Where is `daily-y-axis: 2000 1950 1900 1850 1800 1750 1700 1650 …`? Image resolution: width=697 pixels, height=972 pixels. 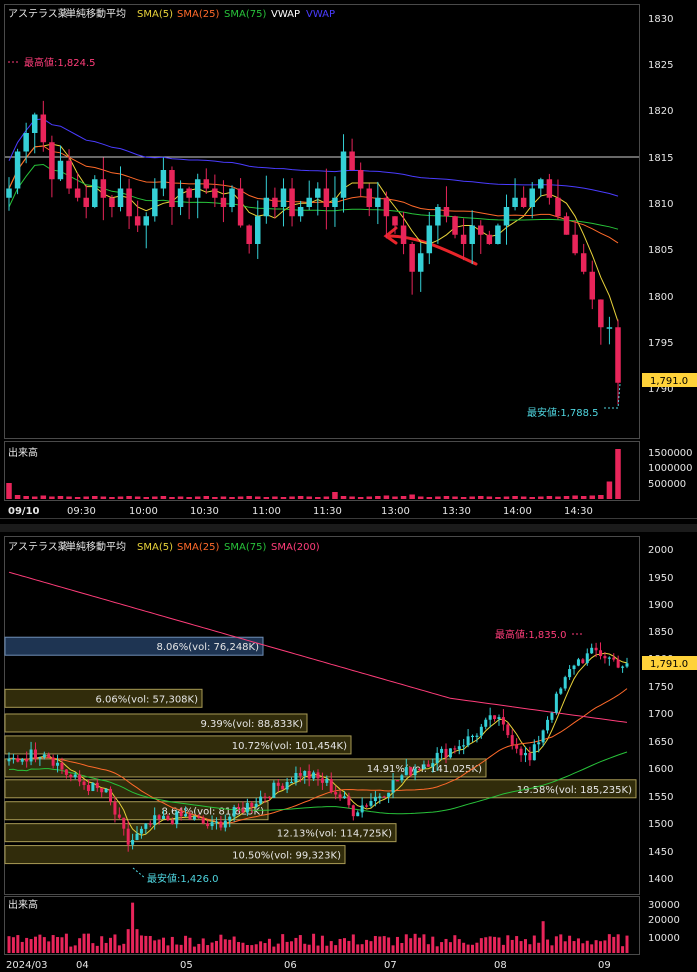
daily-y-axis: 2000 1950 1900 1850 1800 1750 1700 1650 … is located at coordinates (664, 744).